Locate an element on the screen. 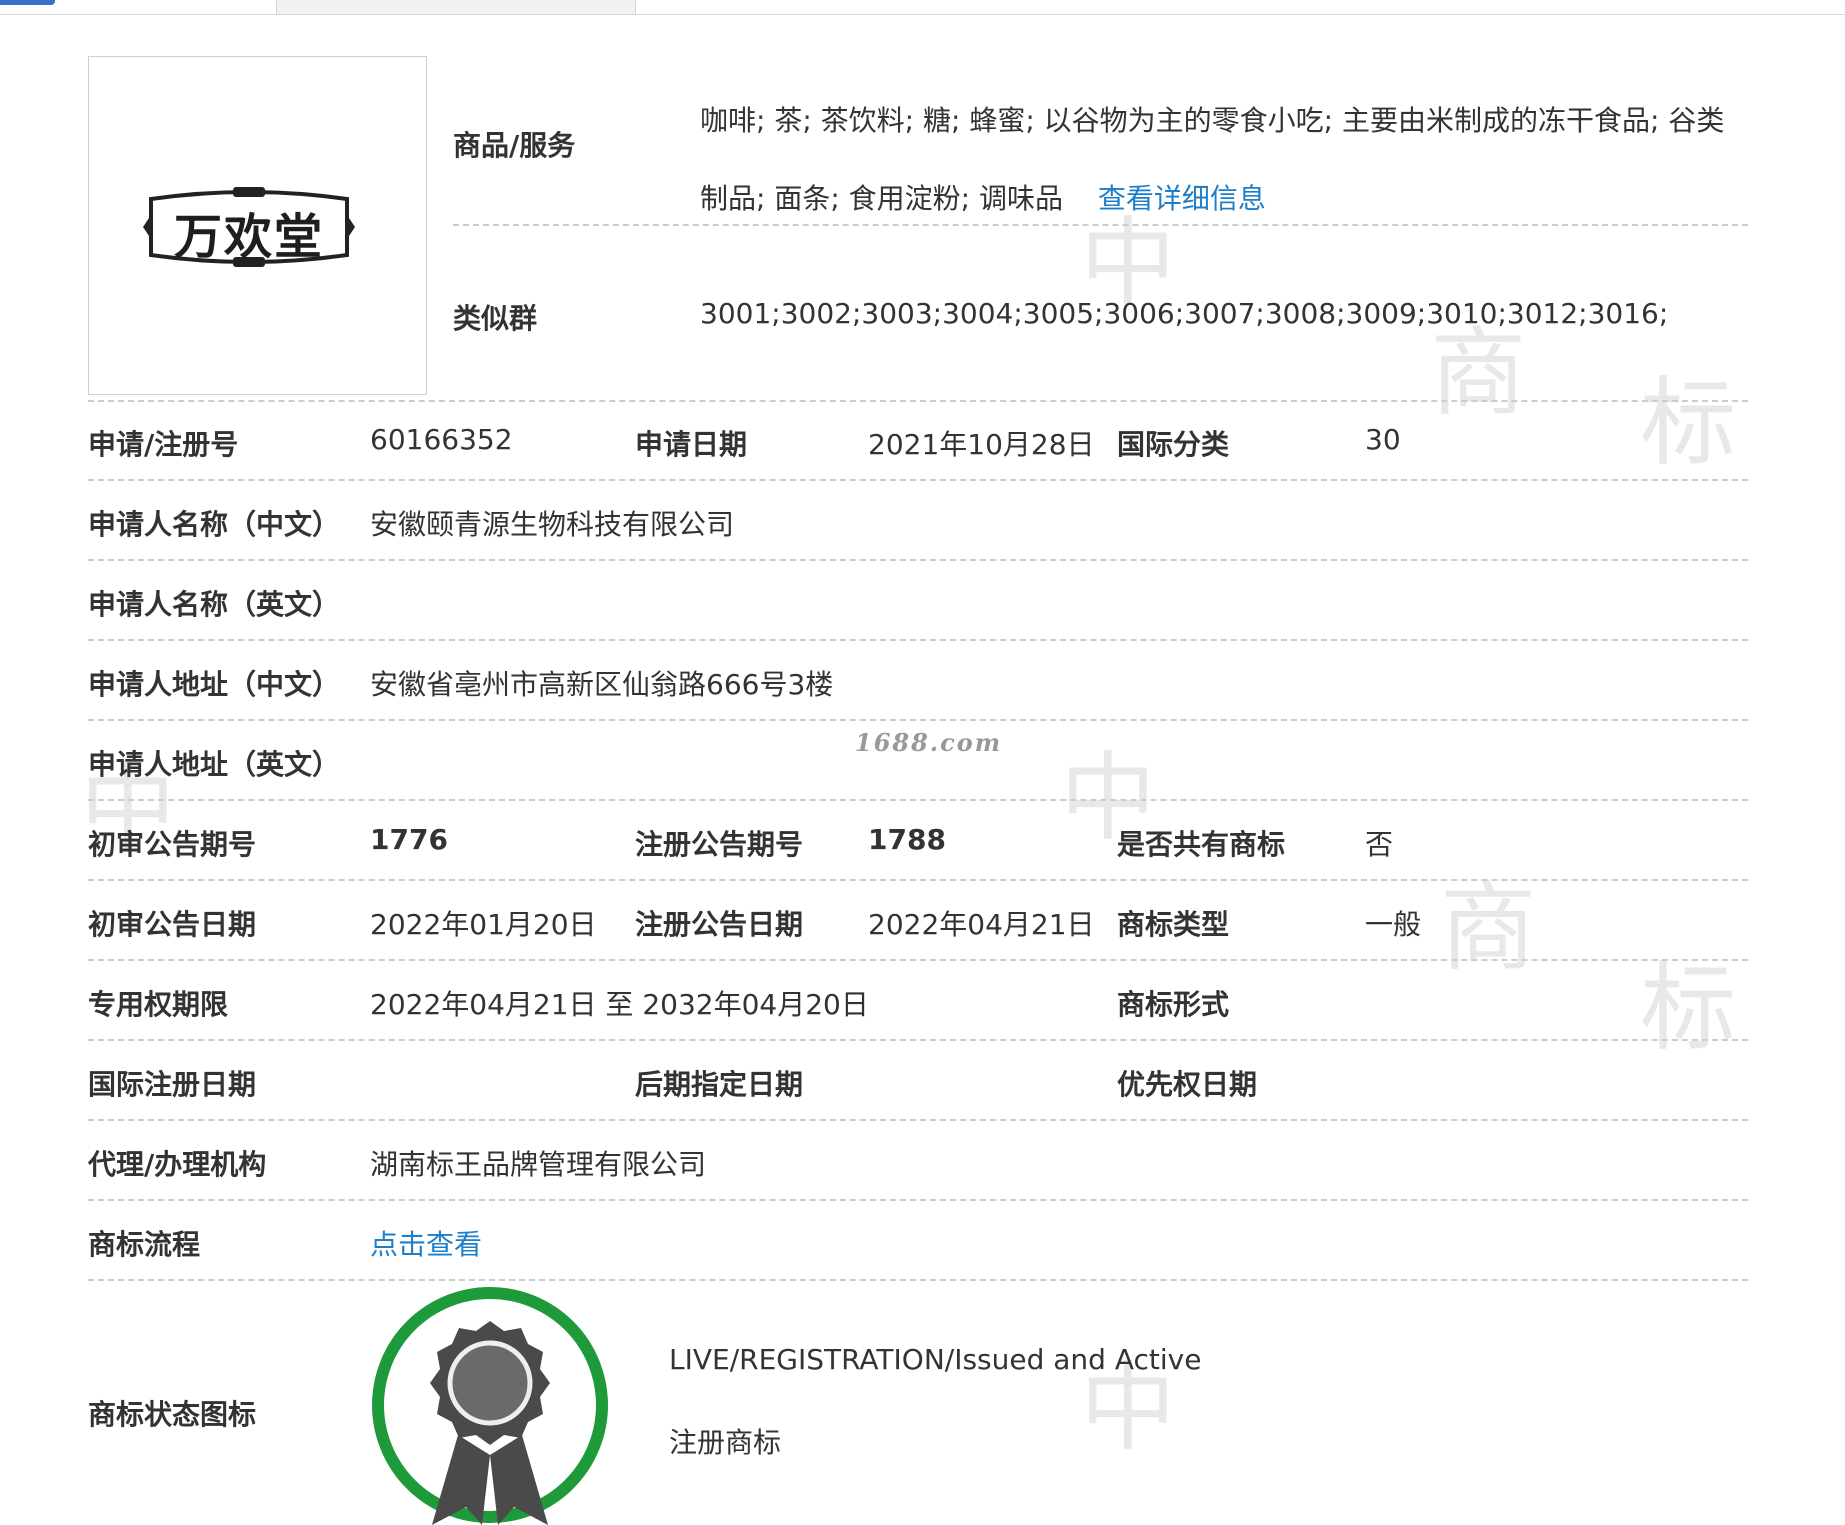  address-cn-label: 申请人地址（中文） is located at coordinates (214, 684).